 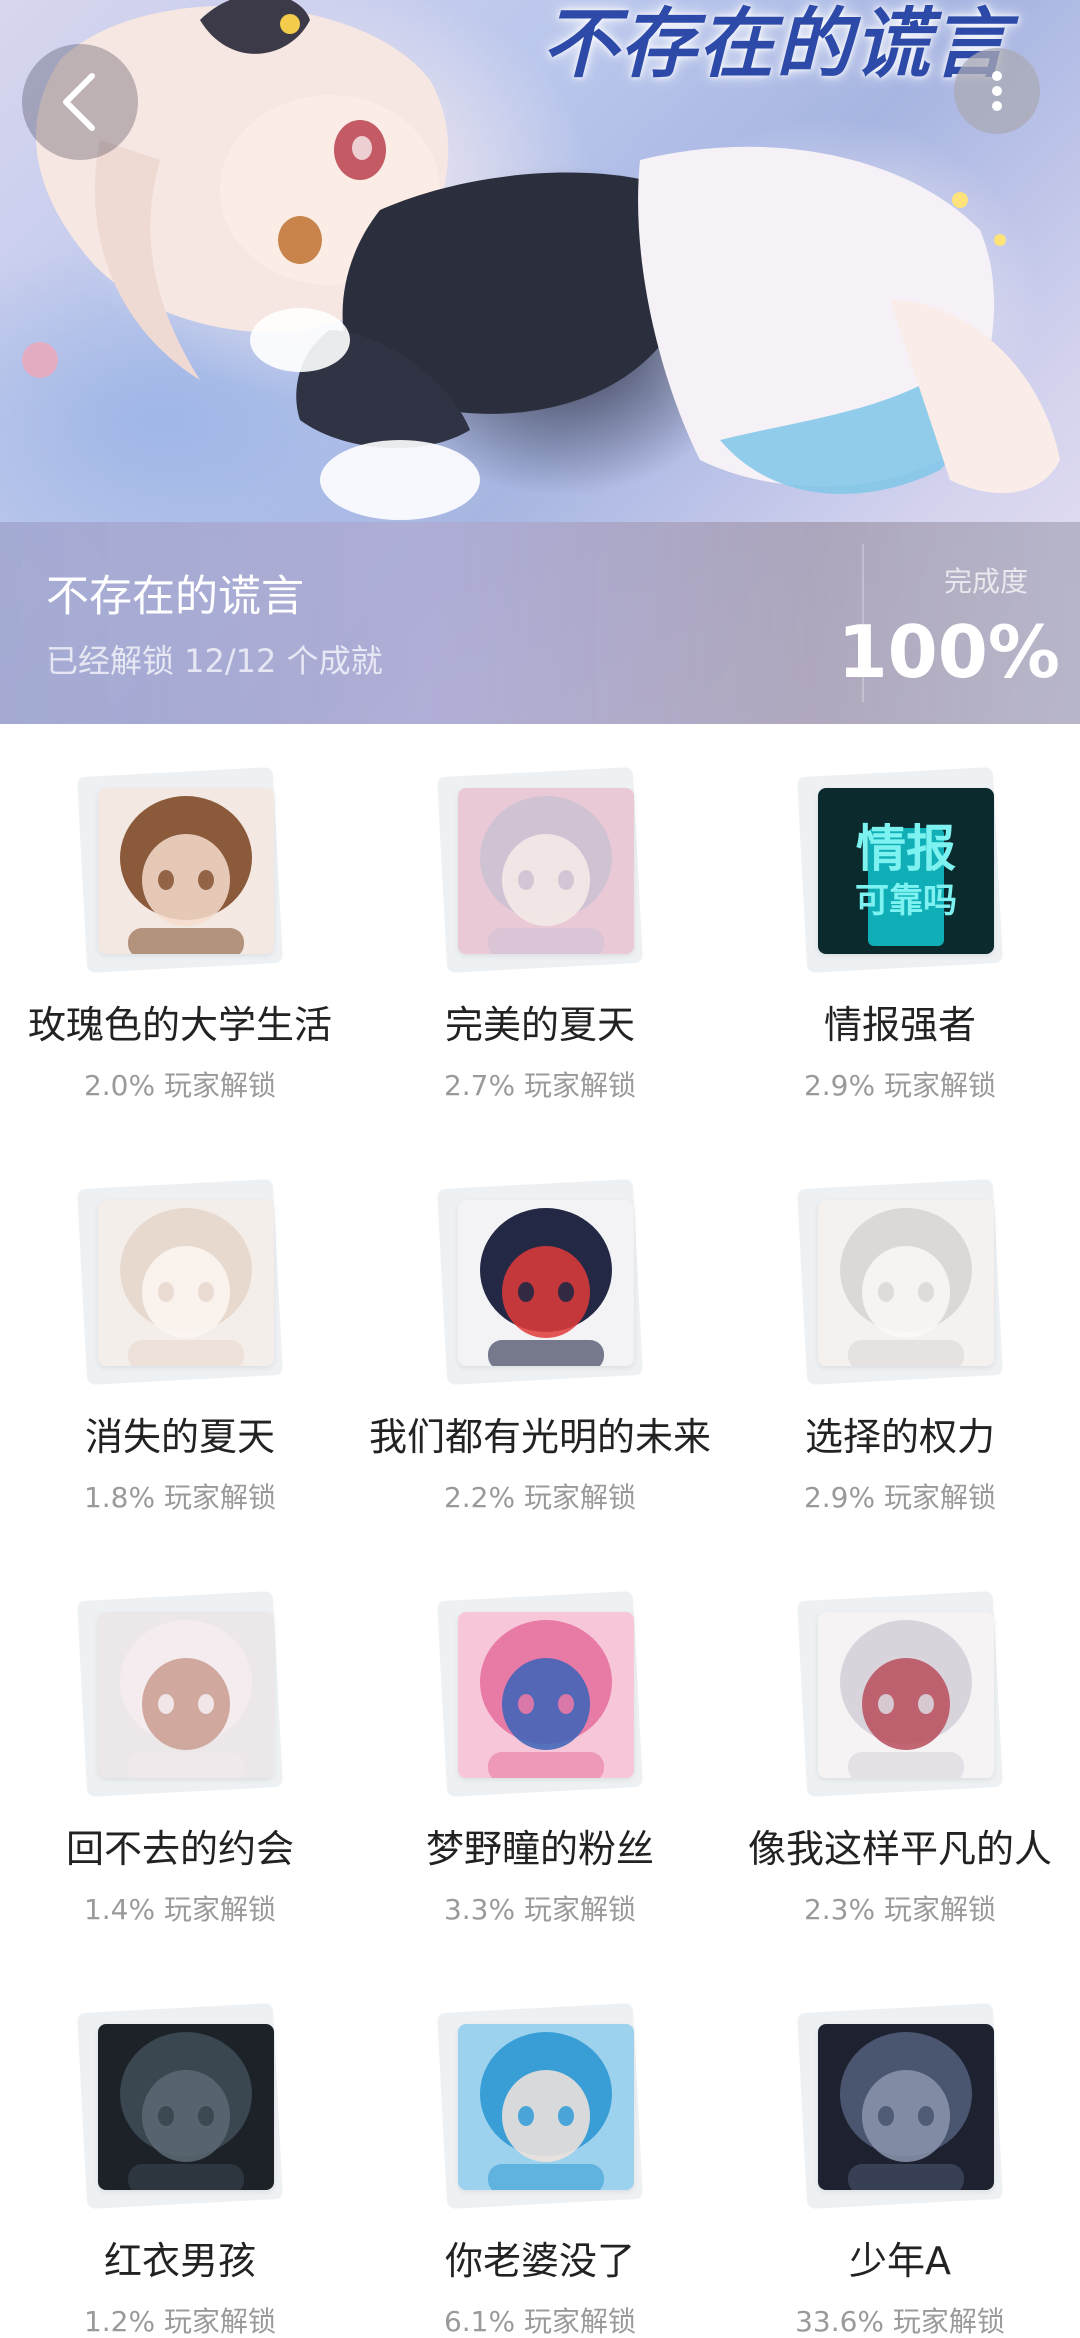 I want to click on game-title: 不存在的谎言, so click(x=175, y=597).